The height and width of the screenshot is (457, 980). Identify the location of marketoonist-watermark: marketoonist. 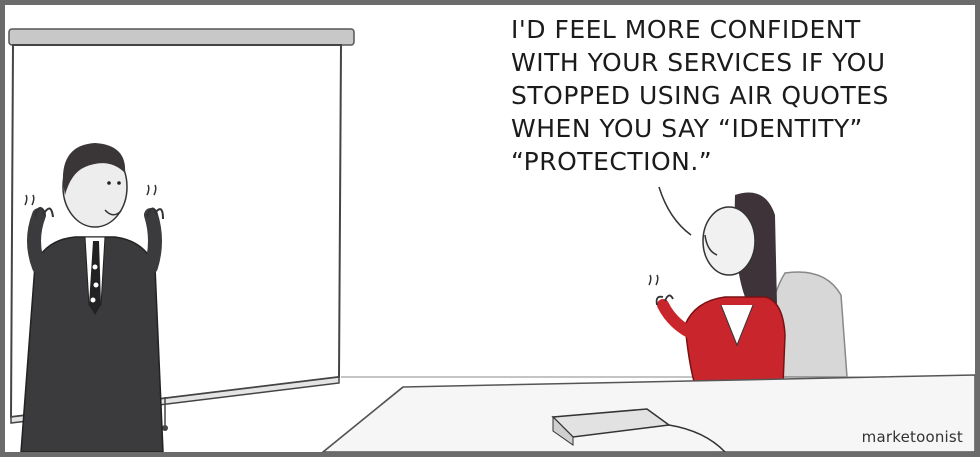
(912, 437).